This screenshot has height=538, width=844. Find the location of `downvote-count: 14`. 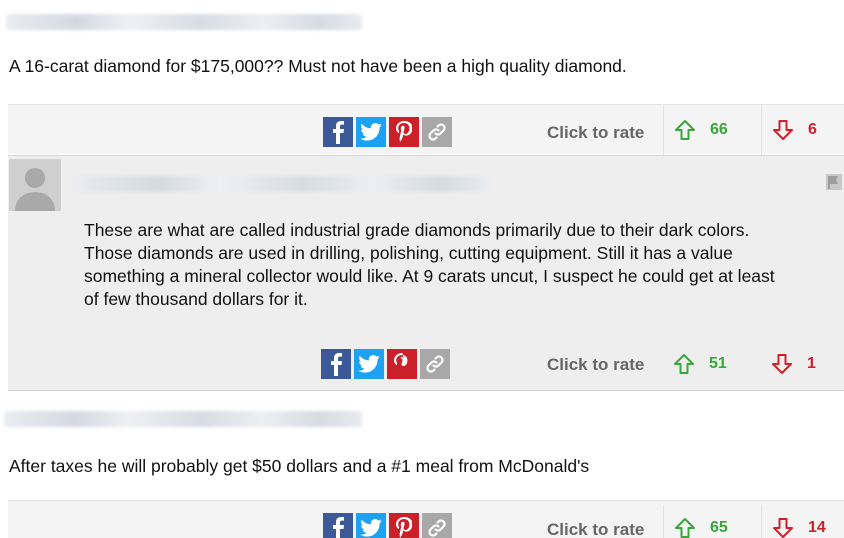

downvote-count: 14 is located at coordinates (817, 527).